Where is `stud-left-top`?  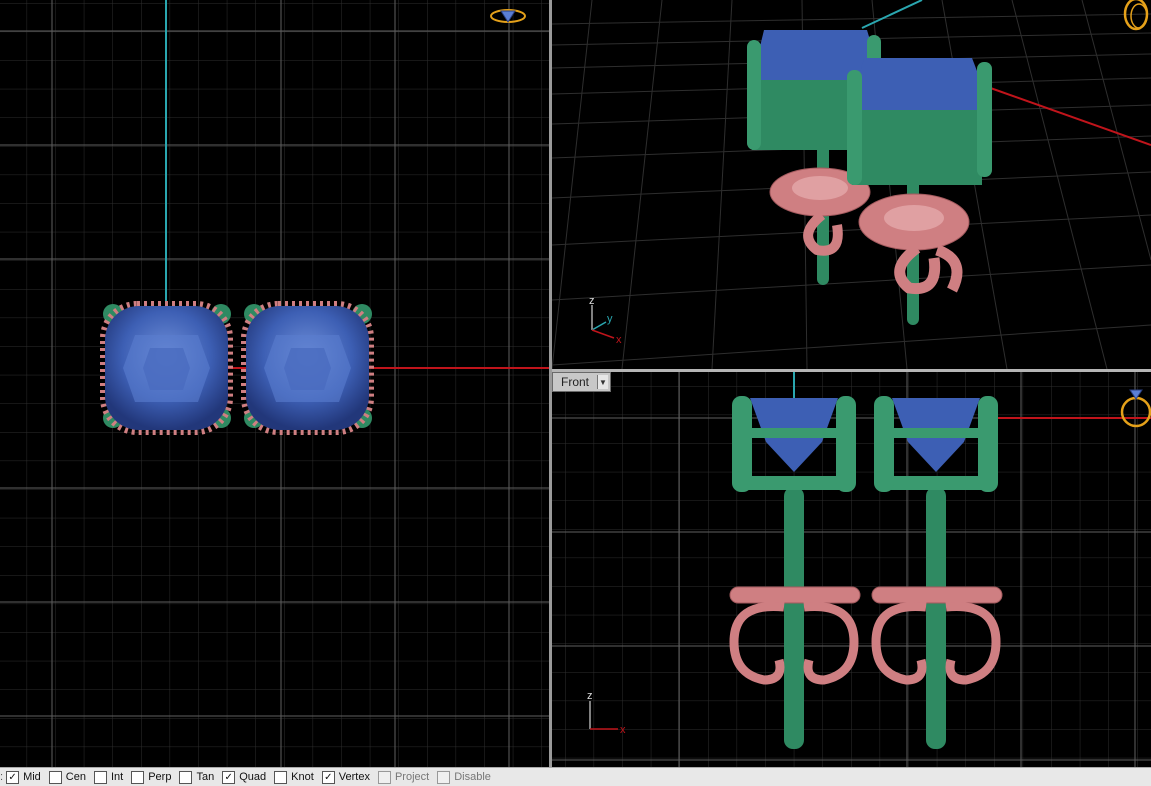
stud-left-top is located at coordinates (166, 368).